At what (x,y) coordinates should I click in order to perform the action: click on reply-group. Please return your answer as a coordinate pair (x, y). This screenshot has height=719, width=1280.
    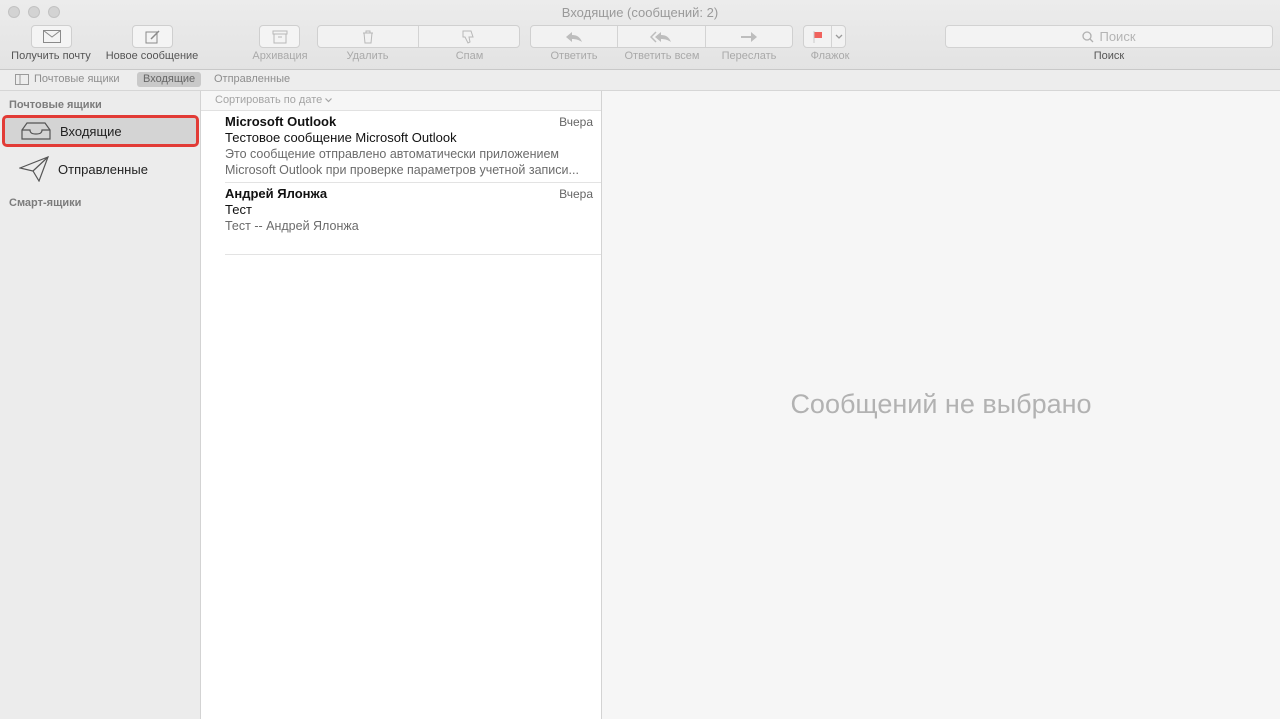
    Looking at the image, I should click on (661, 36).